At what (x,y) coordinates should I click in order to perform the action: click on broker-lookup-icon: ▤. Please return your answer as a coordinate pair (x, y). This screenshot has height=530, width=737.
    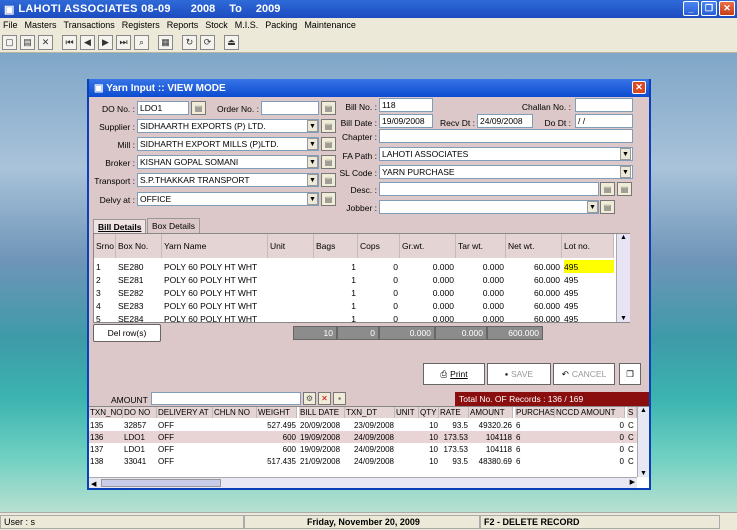
    Looking at the image, I should click on (328, 162).